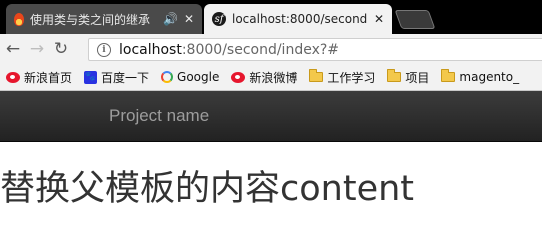 This screenshot has height=247, width=542. I want to click on bookmarks-bar: 新浪首页 🐾 百度一下 Google 新浪微博 工作学习 项目 magento_, so click(271, 77).